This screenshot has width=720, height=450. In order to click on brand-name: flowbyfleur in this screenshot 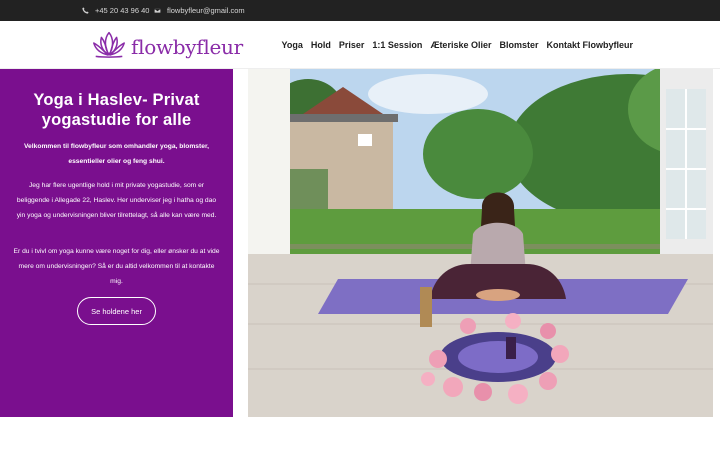, I will do `click(187, 47)`.